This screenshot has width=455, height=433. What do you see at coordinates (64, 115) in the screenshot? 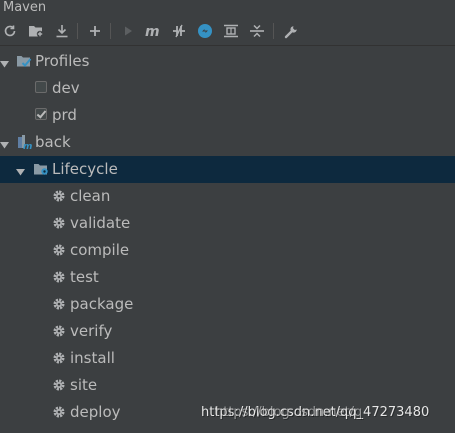
I see `tree-label: prd` at bounding box center [64, 115].